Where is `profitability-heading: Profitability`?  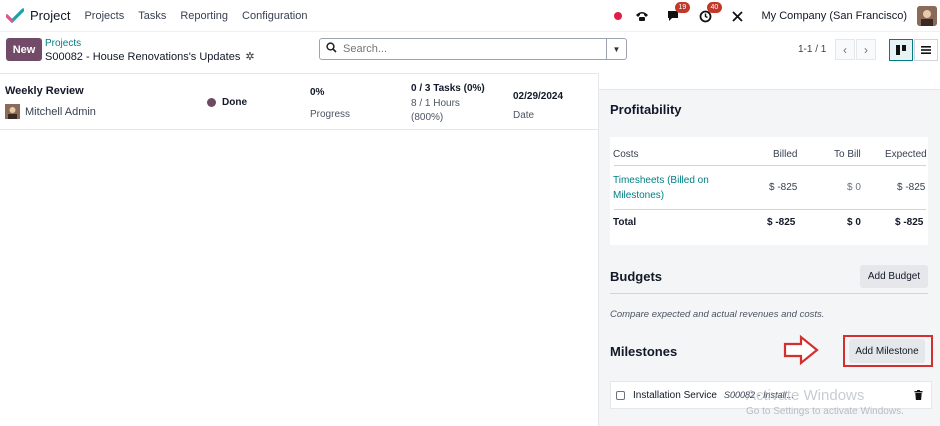
profitability-heading: Profitability is located at coordinates (646, 109).